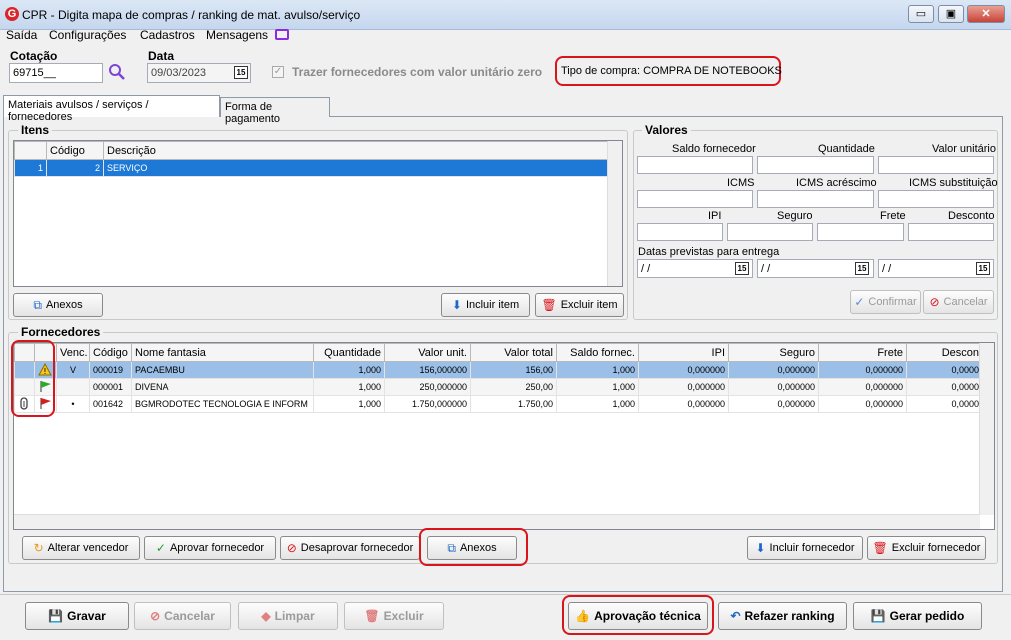 Image resolution: width=1011 pixels, height=640 pixels. I want to click on itens-row-codigo: 2, so click(75, 168).